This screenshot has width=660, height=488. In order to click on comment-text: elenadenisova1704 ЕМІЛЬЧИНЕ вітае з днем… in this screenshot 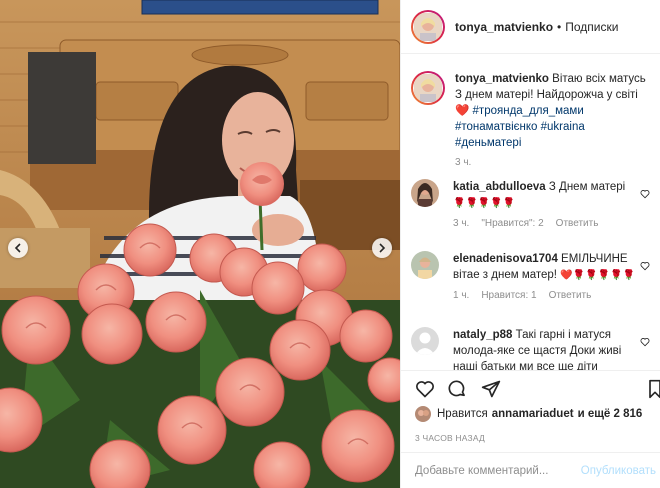, I will do `click(551, 267)`.